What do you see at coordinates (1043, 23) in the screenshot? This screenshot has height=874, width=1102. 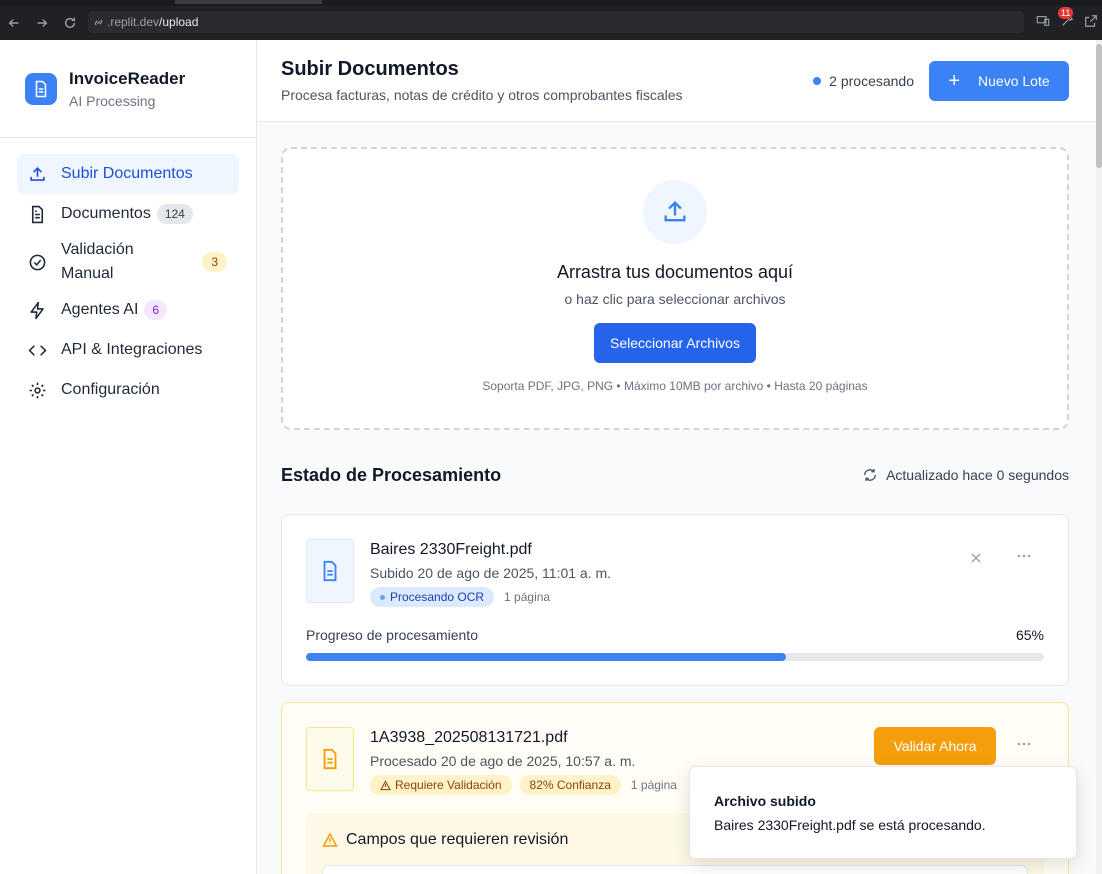 I see `devices-icon` at bounding box center [1043, 23].